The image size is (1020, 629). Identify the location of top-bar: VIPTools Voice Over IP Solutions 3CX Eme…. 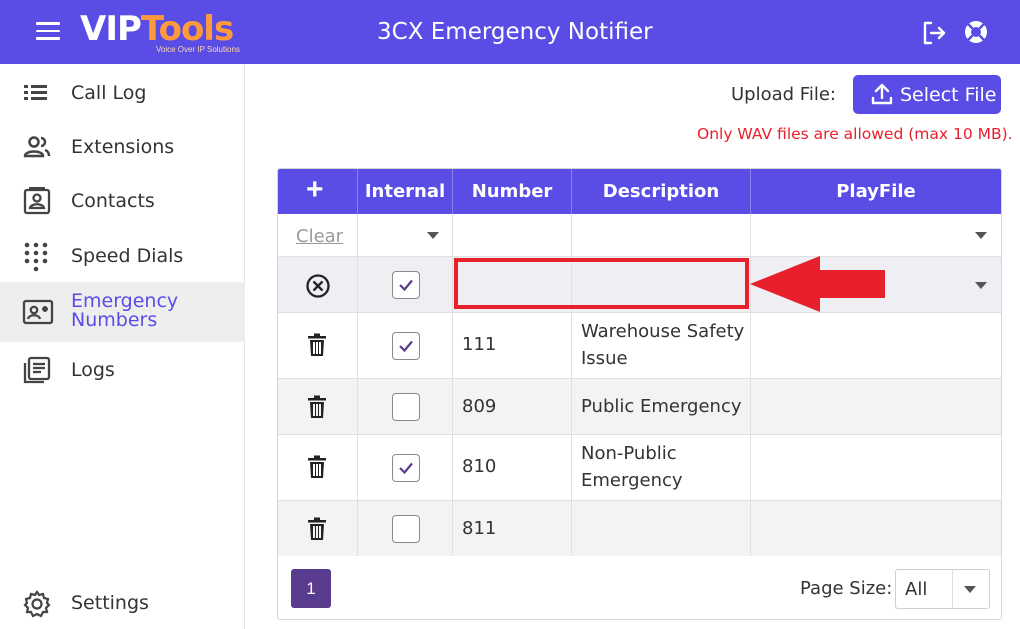
(510, 32).